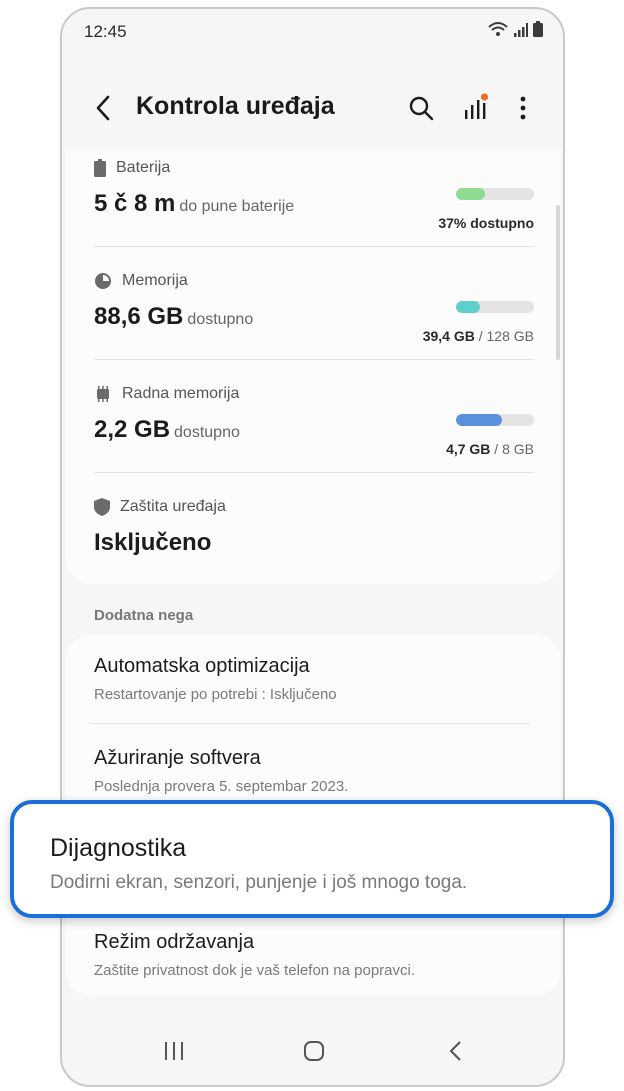  Describe the element at coordinates (155, 280) in the screenshot. I see `storage-label: Memorija` at that location.